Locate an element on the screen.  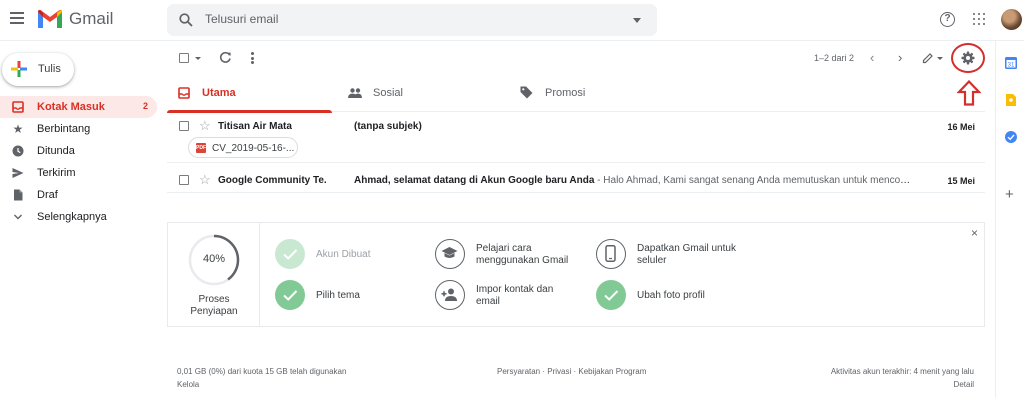
sidebar-item-more: Selengkapnya is located at coordinates (78, 217).